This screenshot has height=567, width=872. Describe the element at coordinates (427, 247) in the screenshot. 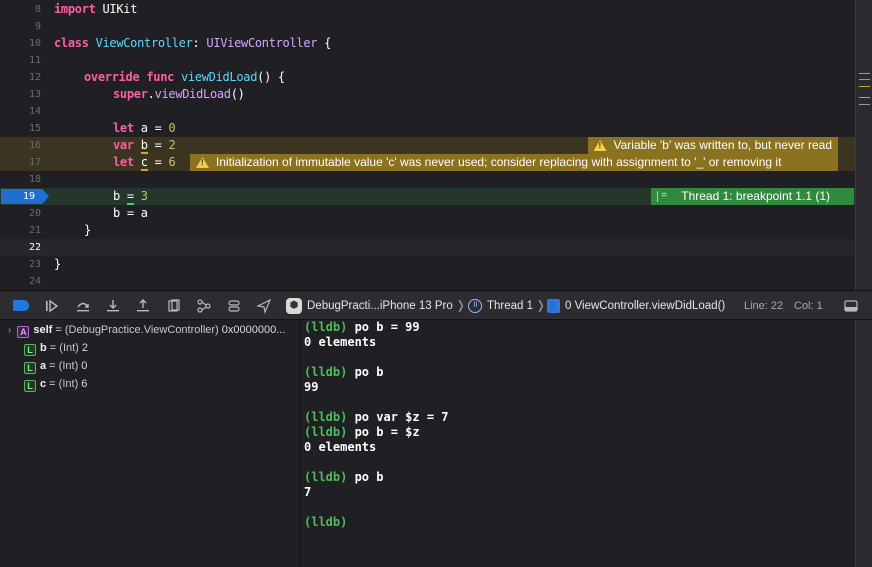

I see `code-line-22: 22` at that location.